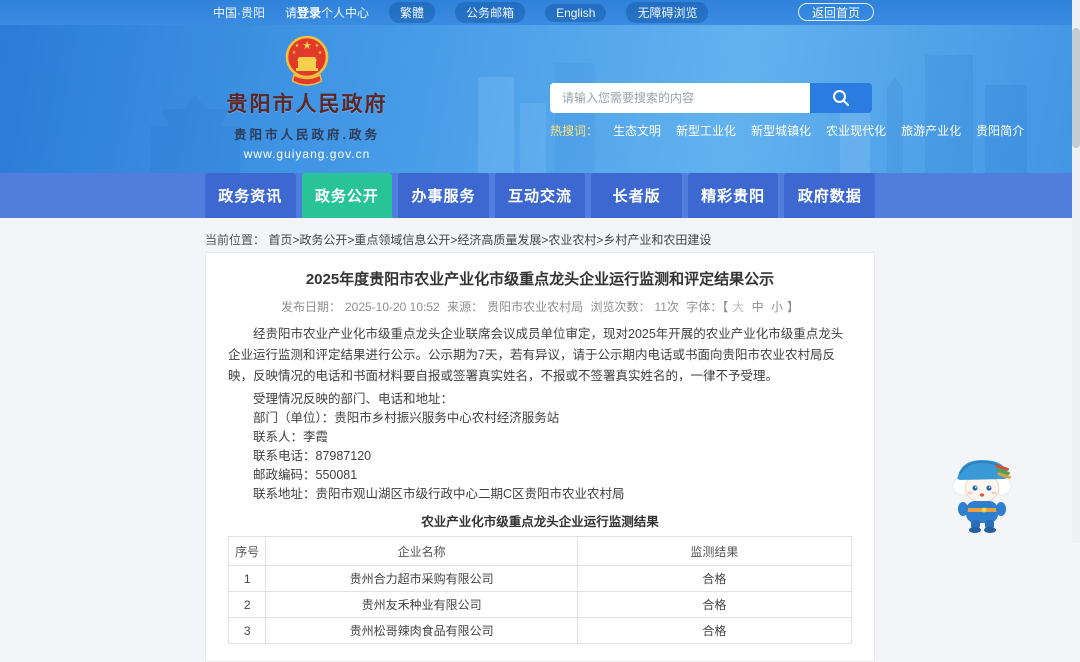 The width and height of the screenshot is (1080, 662). I want to click on nav-item-interaction: 互动交流, so click(540, 195).